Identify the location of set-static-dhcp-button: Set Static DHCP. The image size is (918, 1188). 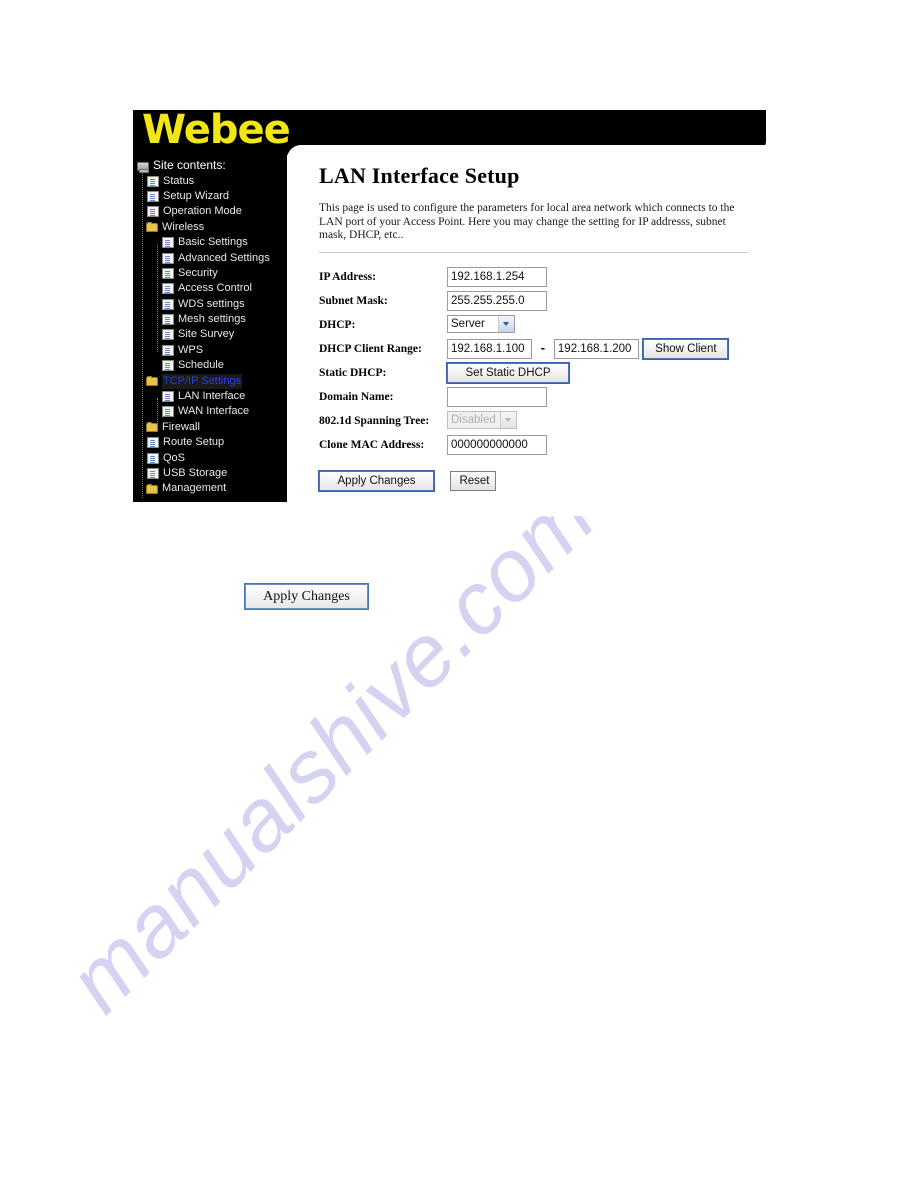
(508, 372).